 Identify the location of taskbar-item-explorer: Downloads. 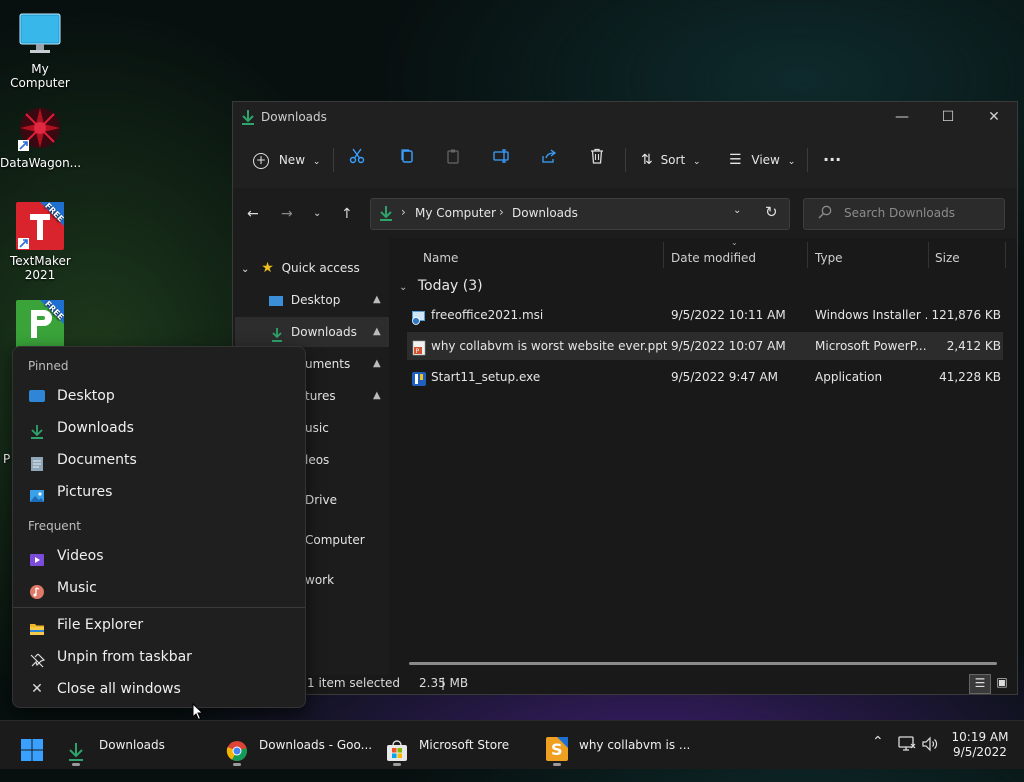
(141, 745).